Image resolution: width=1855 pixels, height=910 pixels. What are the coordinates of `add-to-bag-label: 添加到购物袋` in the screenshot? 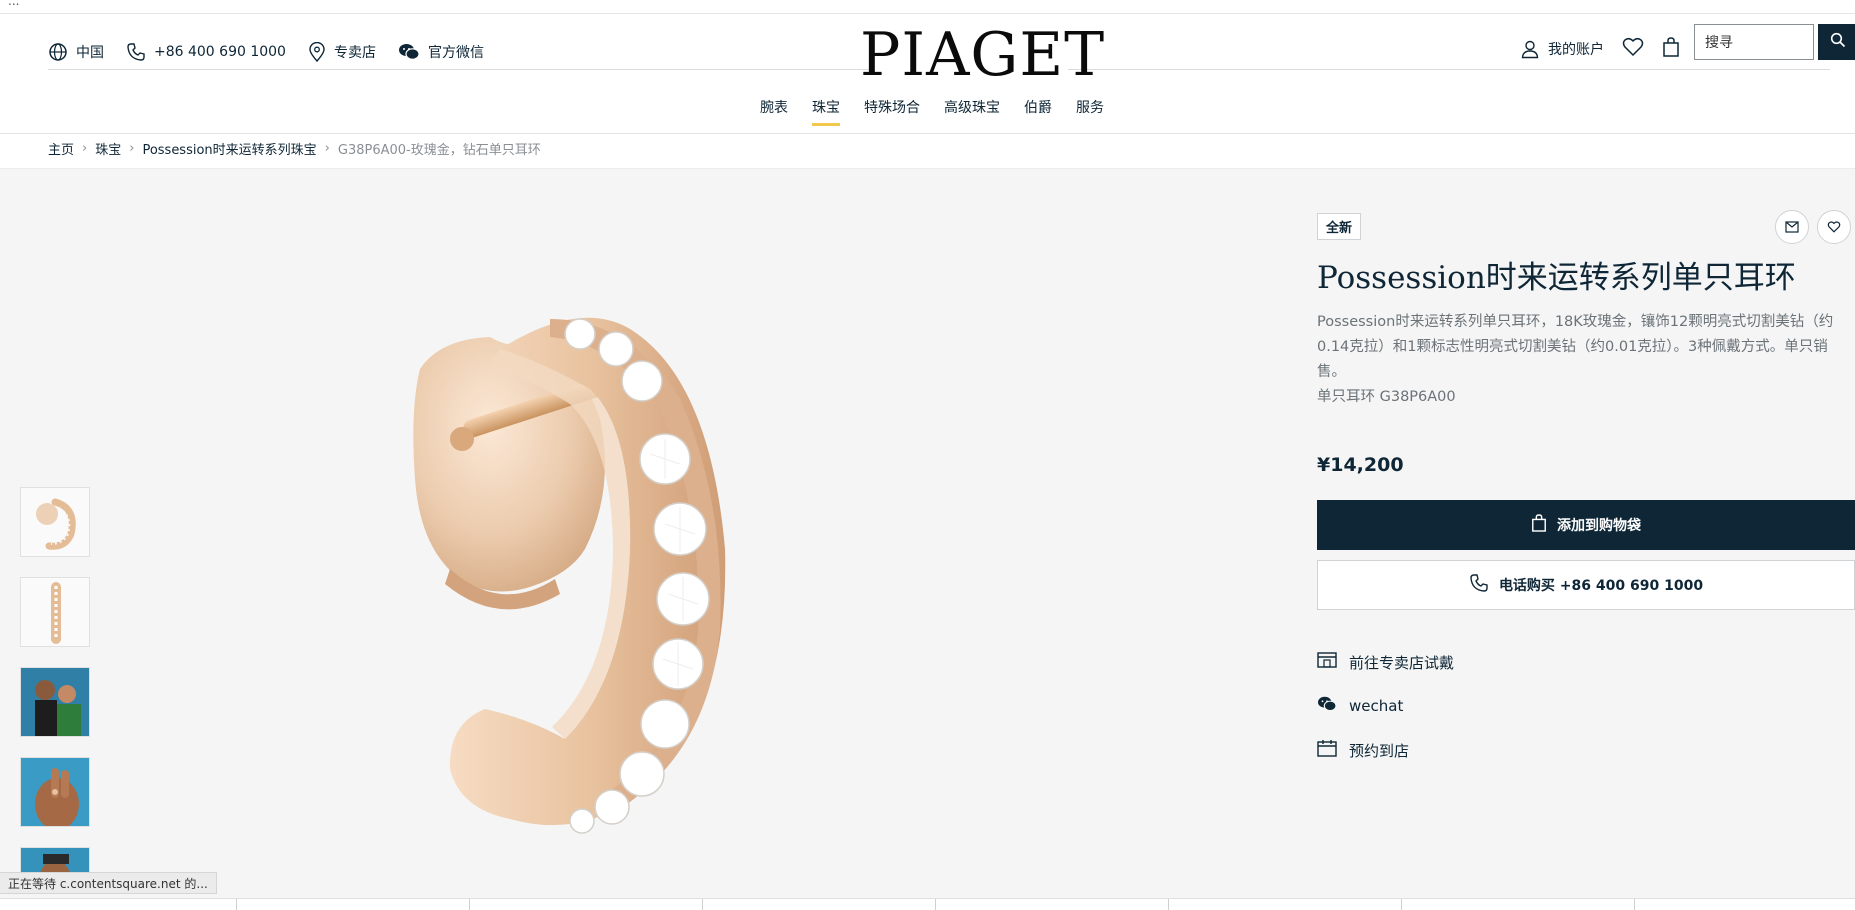 It's located at (1599, 526).